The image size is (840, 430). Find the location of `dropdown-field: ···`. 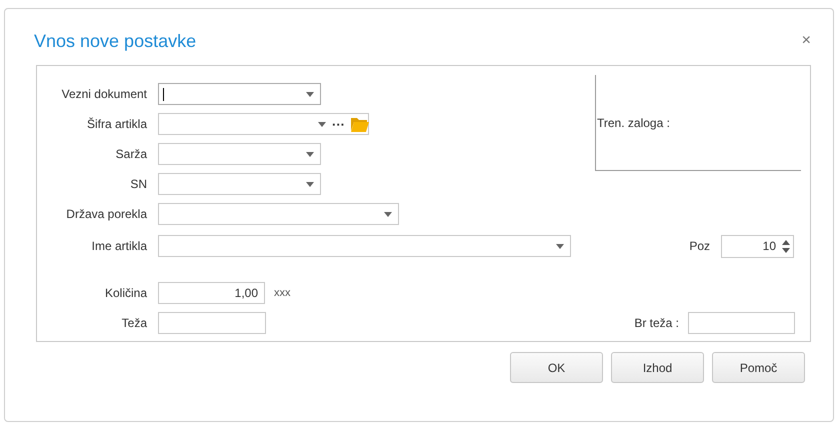

dropdown-field: ··· is located at coordinates (263, 124).